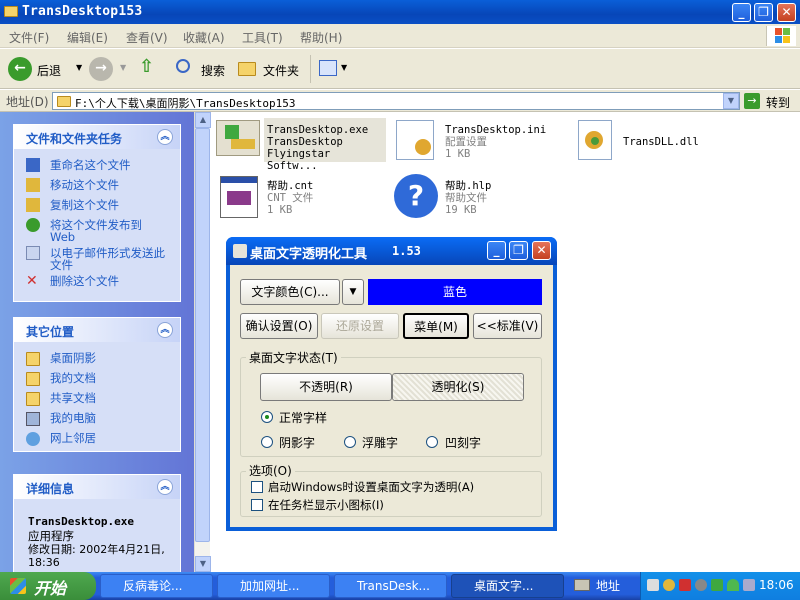 The height and width of the screenshot is (600, 800). What do you see at coordinates (290, 186) in the screenshot?
I see `file-name: 帮助.cnt` at bounding box center [290, 186].